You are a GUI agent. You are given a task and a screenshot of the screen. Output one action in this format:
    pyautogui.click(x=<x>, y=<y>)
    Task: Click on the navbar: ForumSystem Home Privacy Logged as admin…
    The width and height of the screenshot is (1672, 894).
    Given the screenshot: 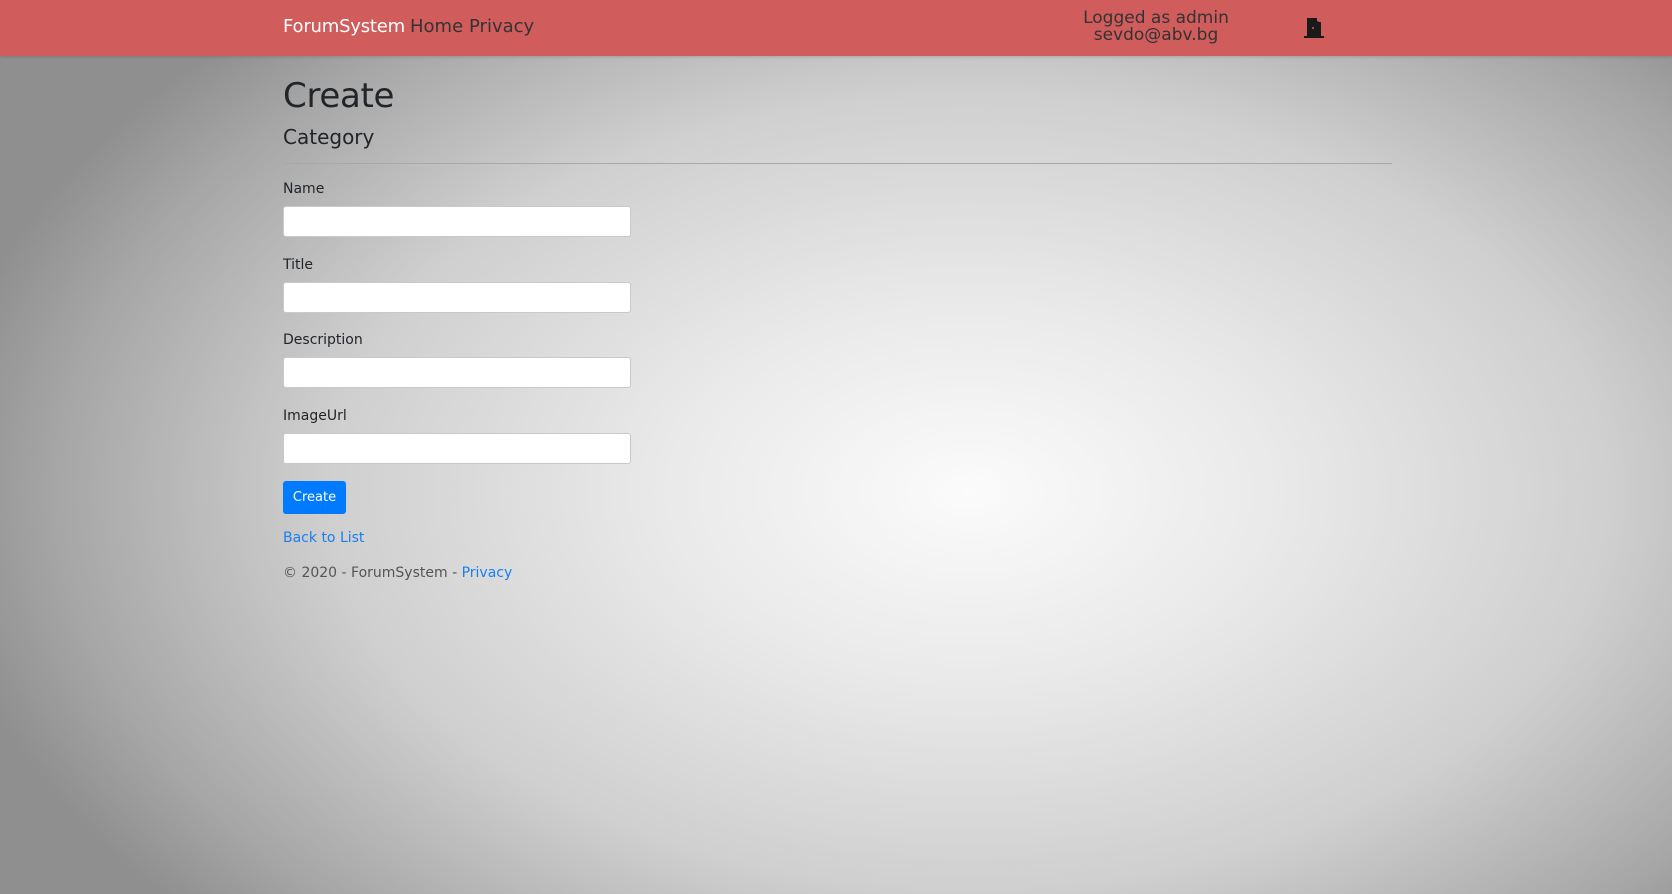 What is the action you would take?
    pyautogui.click(x=836, y=28)
    